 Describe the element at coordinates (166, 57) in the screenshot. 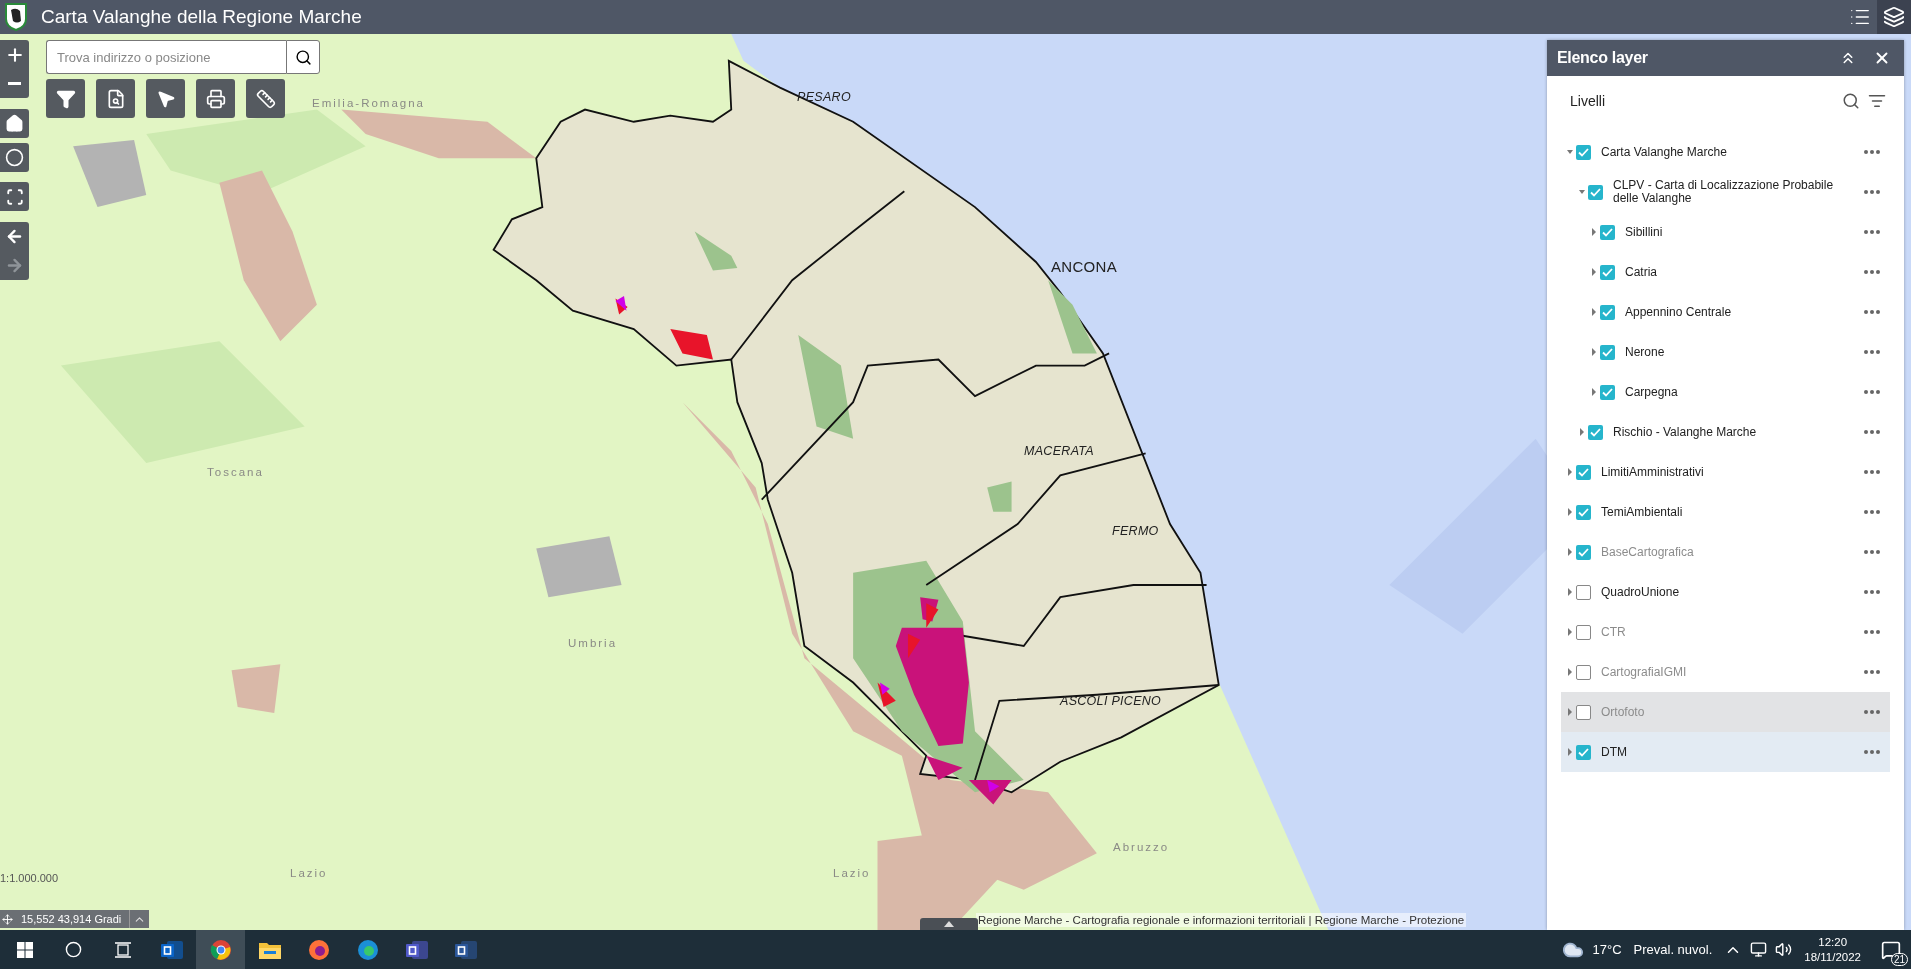

I see `search-field: Trova indirizzo o posizione` at that location.